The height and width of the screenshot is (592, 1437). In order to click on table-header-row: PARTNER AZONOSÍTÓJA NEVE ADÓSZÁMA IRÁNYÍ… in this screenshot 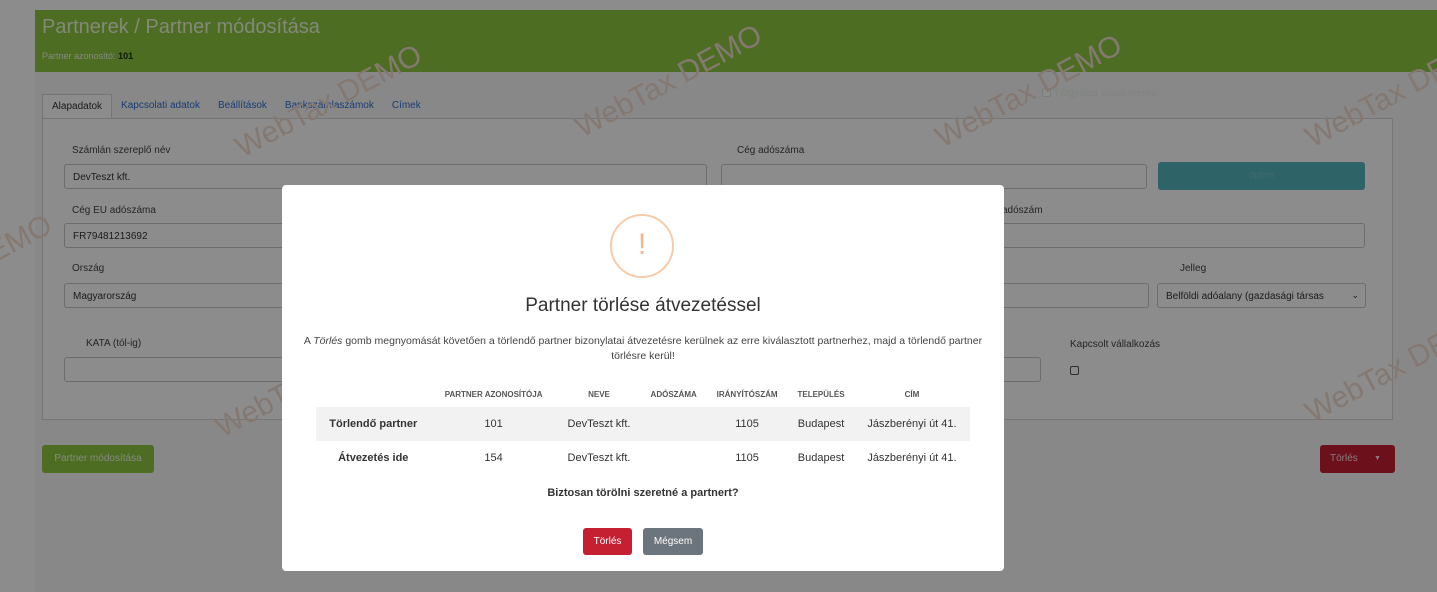, I will do `click(643, 394)`.